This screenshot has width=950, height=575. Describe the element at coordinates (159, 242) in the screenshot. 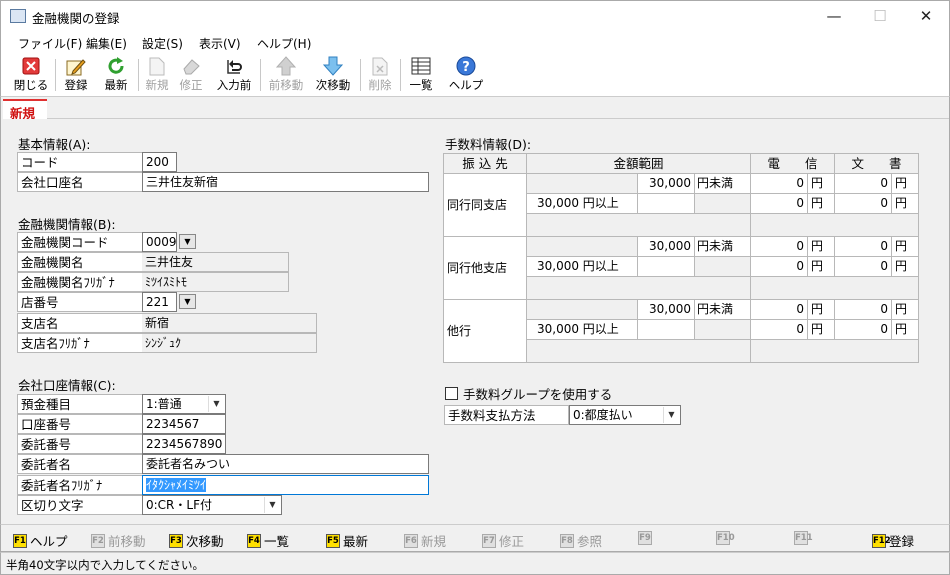

I see `bank-code-input: 0009` at that location.